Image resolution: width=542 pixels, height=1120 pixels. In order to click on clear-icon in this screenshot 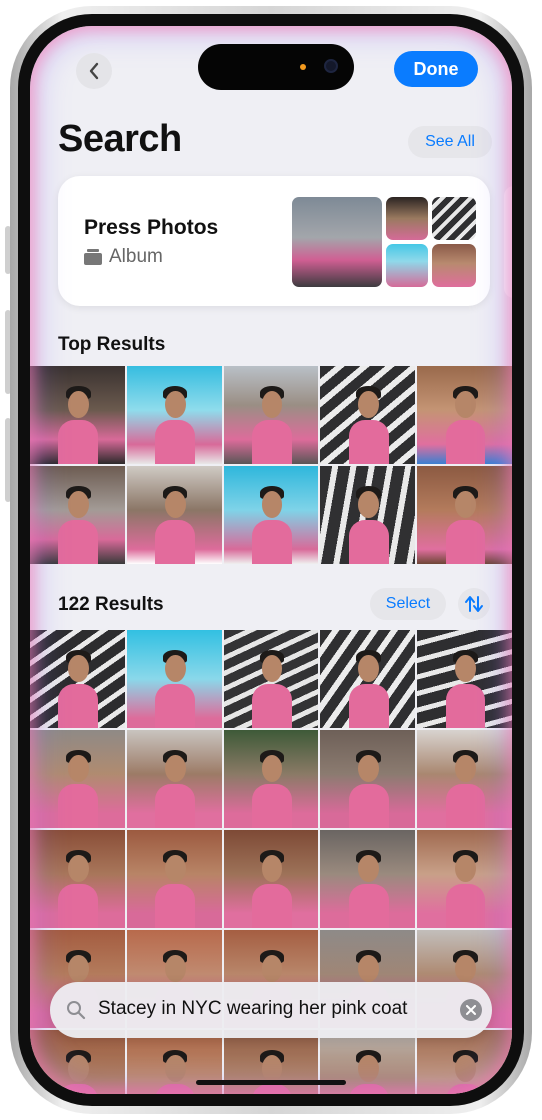, I will do `click(471, 1010)`.